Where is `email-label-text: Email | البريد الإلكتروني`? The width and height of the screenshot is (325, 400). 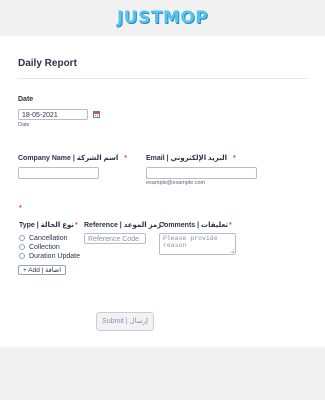 email-label-text: Email | البريد الإلكتروني is located at coordinates (186, 158).